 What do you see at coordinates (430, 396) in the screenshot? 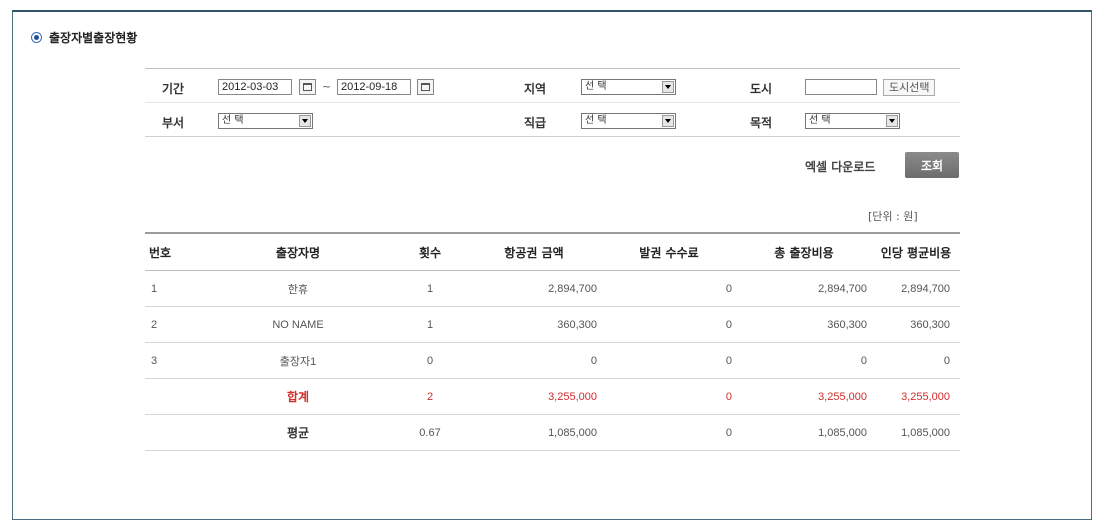
I see `trip-count: 2` at bounding box center [430, 396].